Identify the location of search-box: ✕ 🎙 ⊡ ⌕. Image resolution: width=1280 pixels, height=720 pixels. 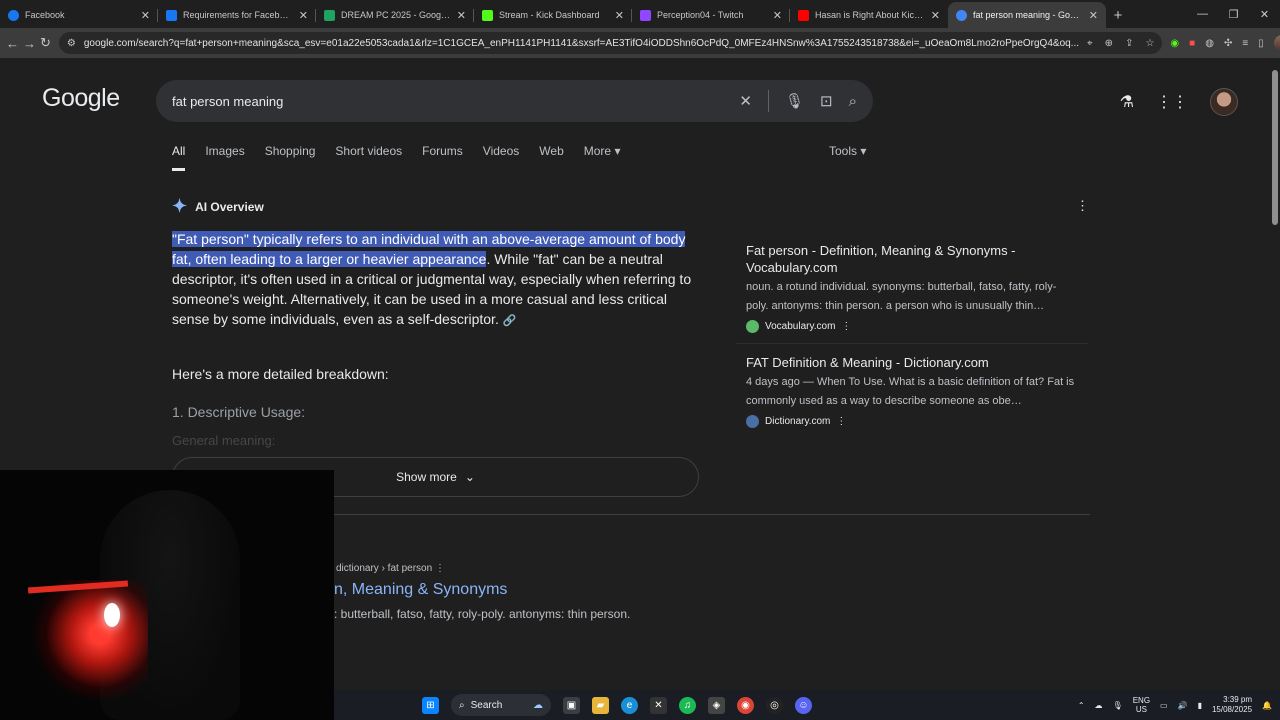
(514, 101).